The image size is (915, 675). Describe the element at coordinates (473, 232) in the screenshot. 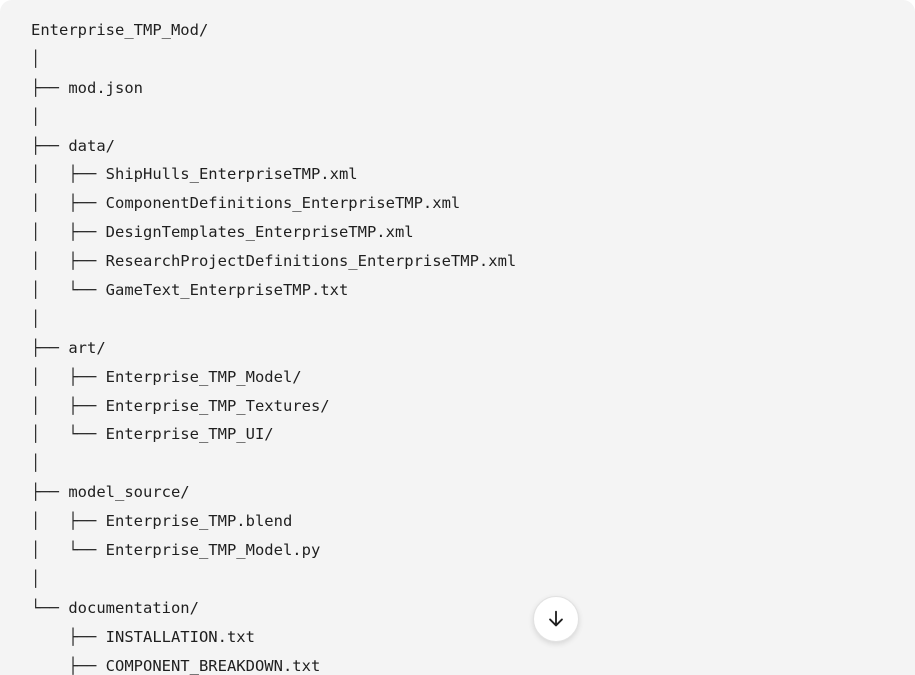

I see `tree-line: │ ├── DesignTemplates_EnterpriseTMP.xml` at that location.